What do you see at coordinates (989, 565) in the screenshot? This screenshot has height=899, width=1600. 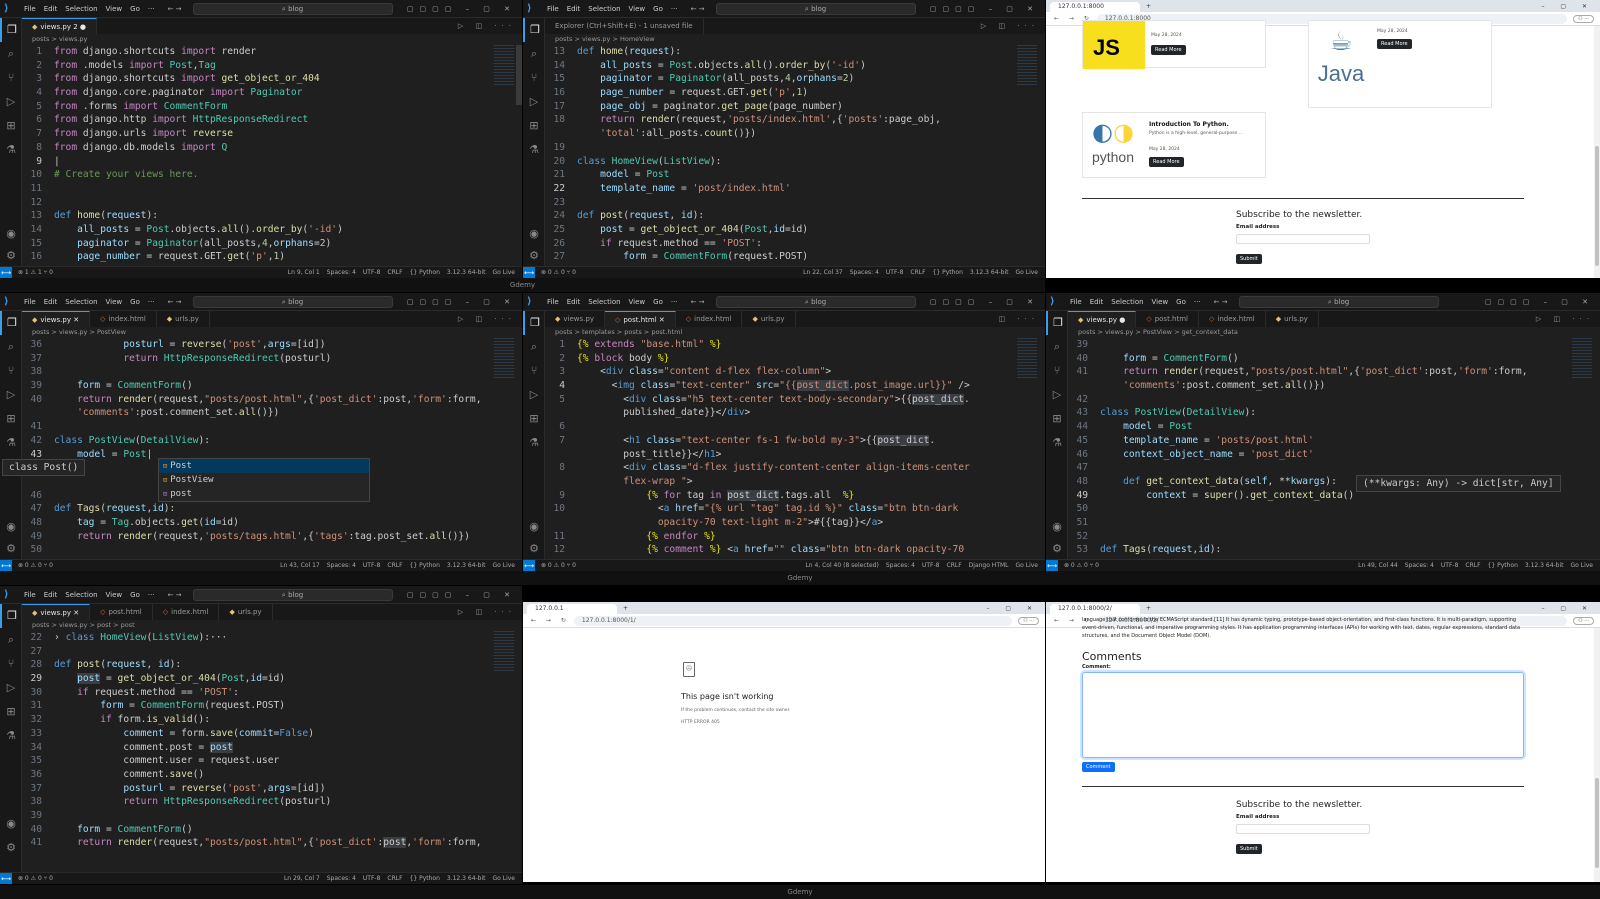 I see `language-mode: Django HTML` at bounding box center [989, 565].